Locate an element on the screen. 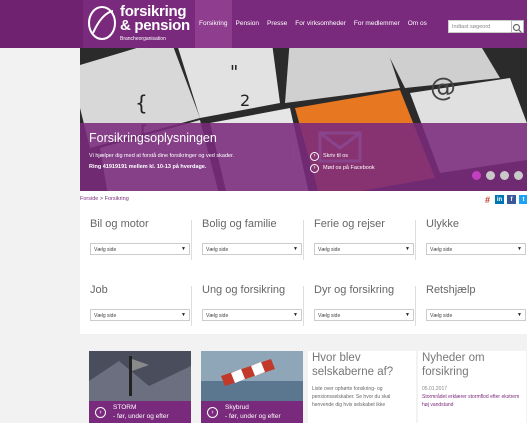  write-to-us-link: › Skriv til os is located at coordinates (329, 156).